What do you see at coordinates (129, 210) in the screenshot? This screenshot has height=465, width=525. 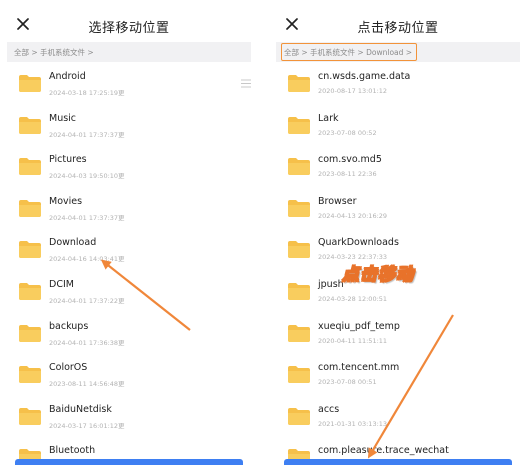 I see `folder-item: Movies 2024-04-01 17:37:37更` at bounding box center [129, 210].